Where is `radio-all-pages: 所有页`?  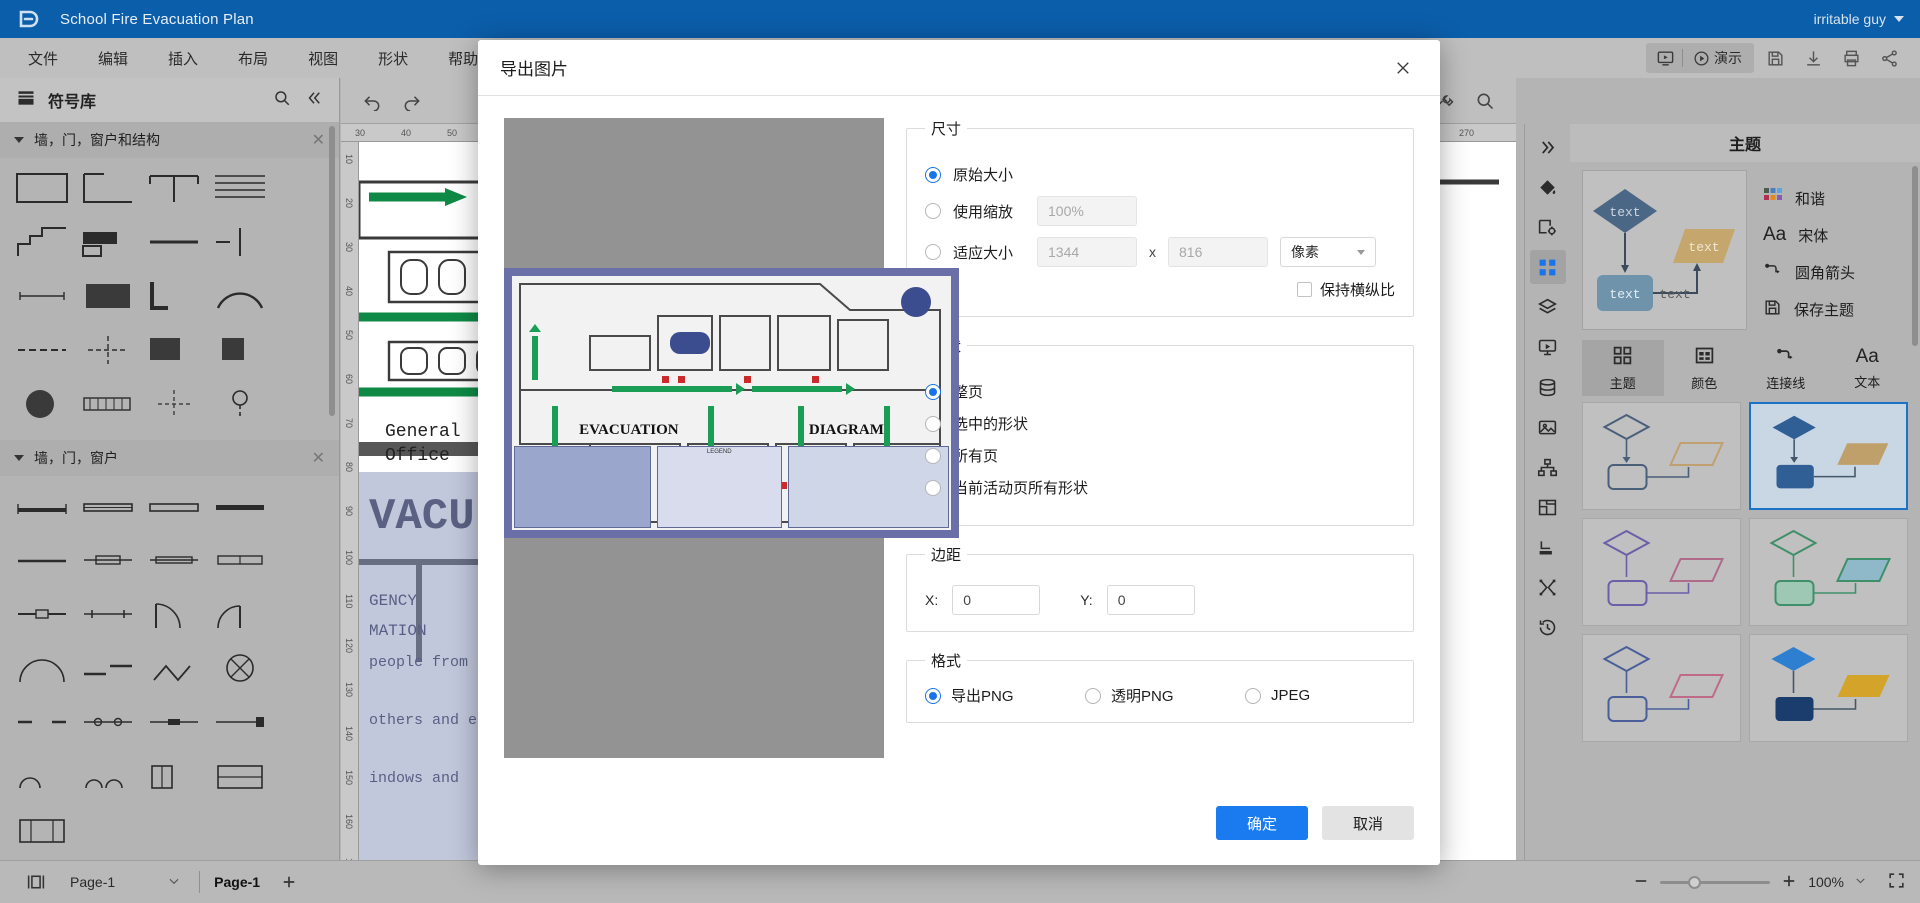 radio-all-pages: 所有页 is located at coordinates (1160, 455).